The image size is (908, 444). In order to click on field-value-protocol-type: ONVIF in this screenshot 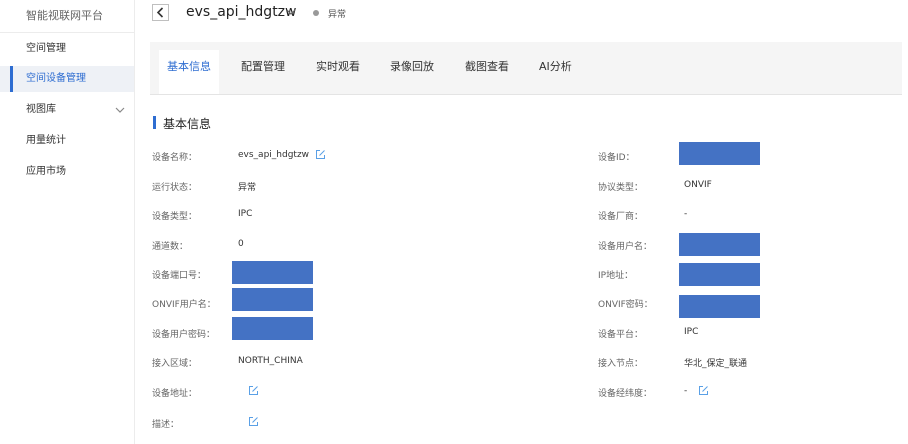, I will do `click(698, 185)`.